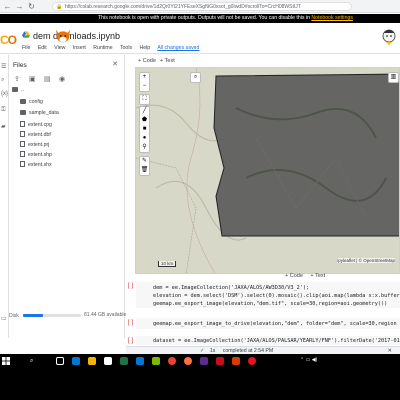 Image resolution: width=400 pixels, height=400 pixels. What do you see at coordinates (19, 6) in the screenshot?
I see `forward-icon: →` at bounding box center [19, 6].